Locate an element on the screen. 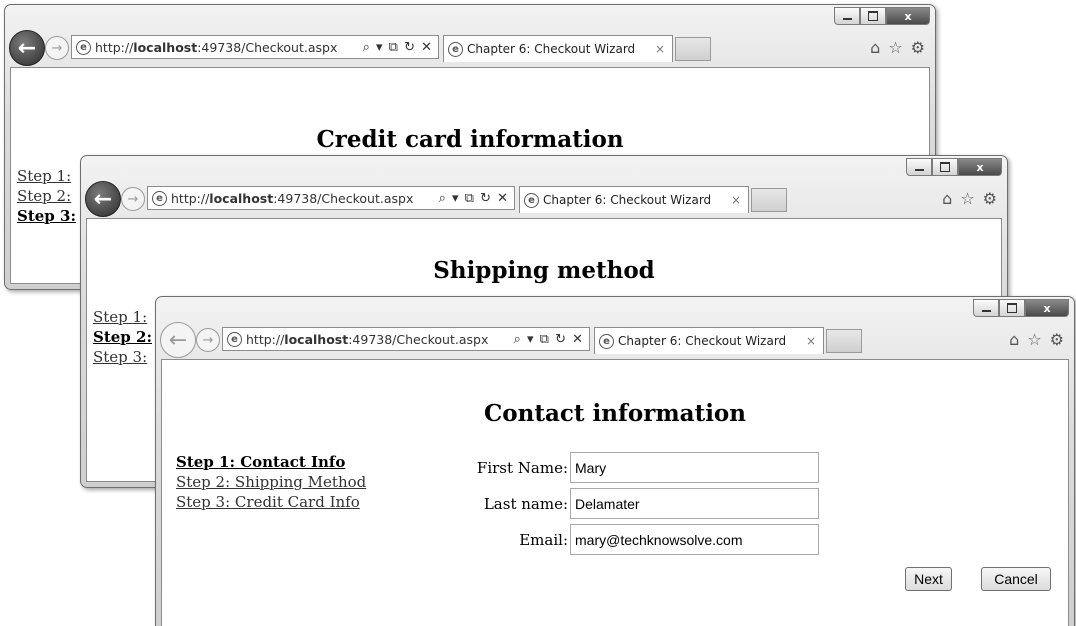  next-button: Next is located at coordinates (928, 579).